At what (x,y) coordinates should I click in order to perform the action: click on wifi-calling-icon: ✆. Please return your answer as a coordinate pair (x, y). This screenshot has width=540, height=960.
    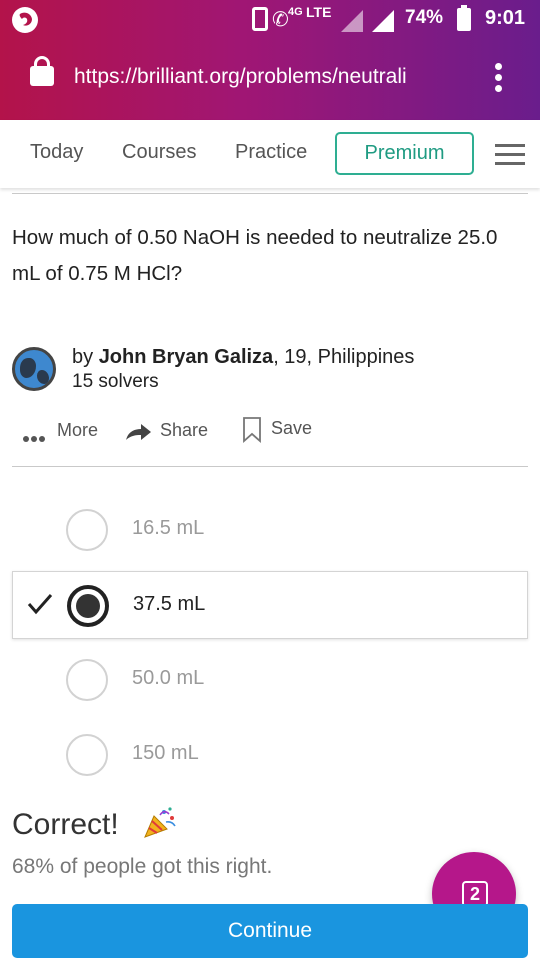
    Looking at the image, I should click on (280, 20).